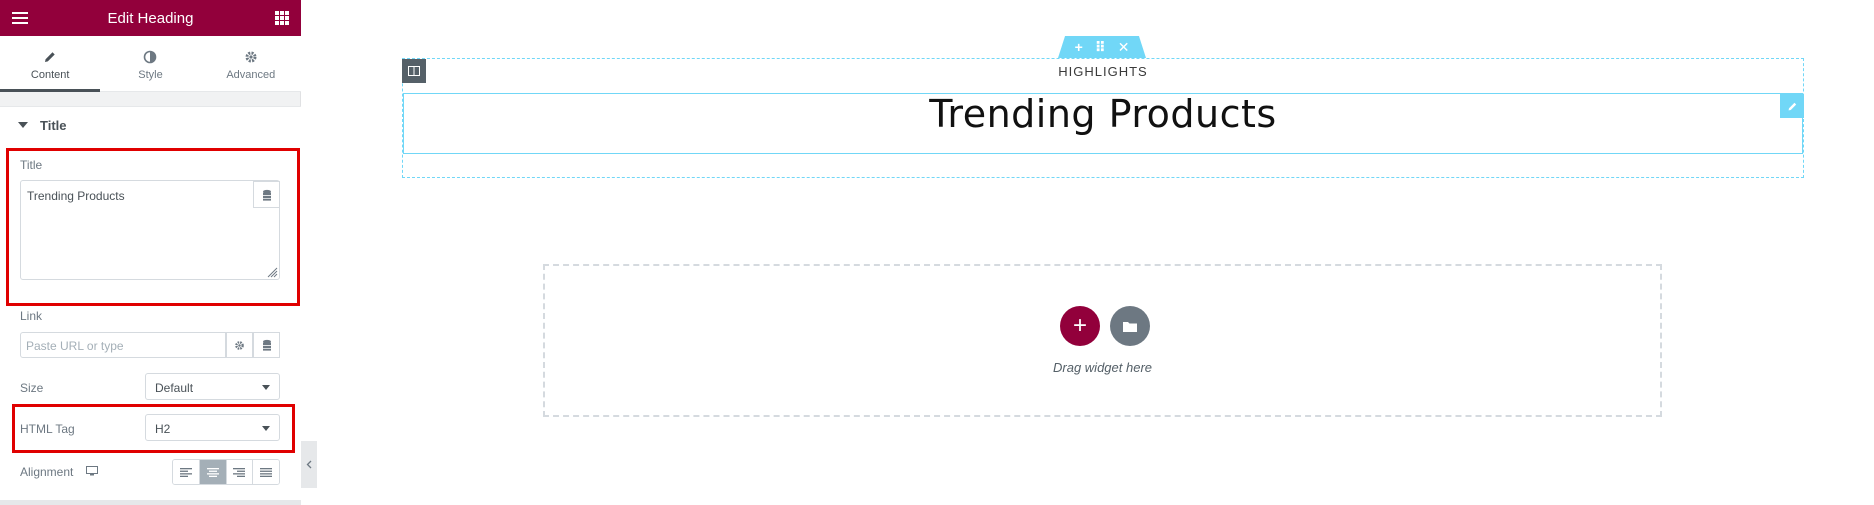 The height and width of the screenshot is (505, 1874). I want to click on section-toggle-title: Title, so click(150, 123).